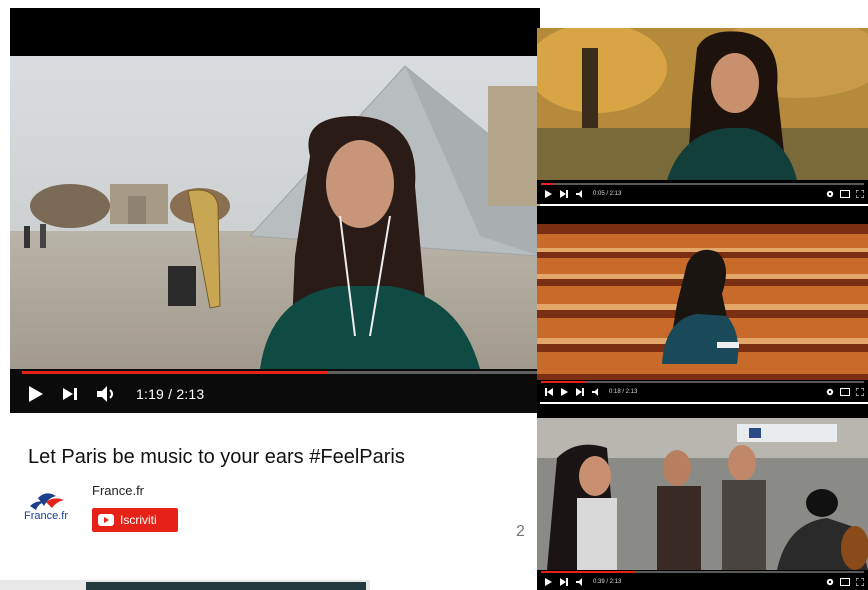 The image size is (868, 590). What do you see at coordinates (623, 391) in the screenshot?
I see `side-time-display: 0:18 / 2:13` at bounding box center [623, 391].